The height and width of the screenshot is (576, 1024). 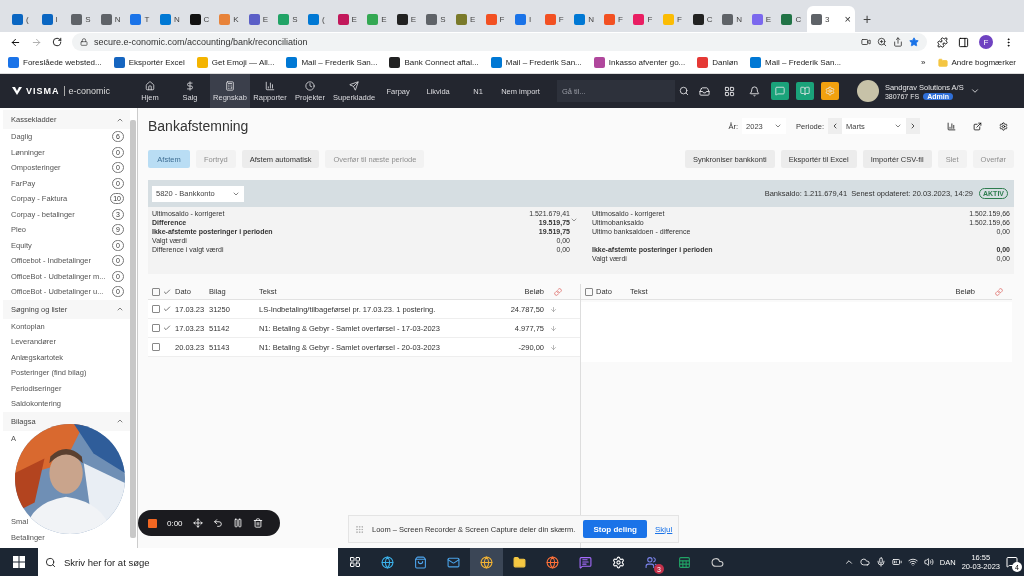 What do you see at coordinates (52, 19) in the screenshot?
I see `browser-tab: l` at bounding box center [52, 19].